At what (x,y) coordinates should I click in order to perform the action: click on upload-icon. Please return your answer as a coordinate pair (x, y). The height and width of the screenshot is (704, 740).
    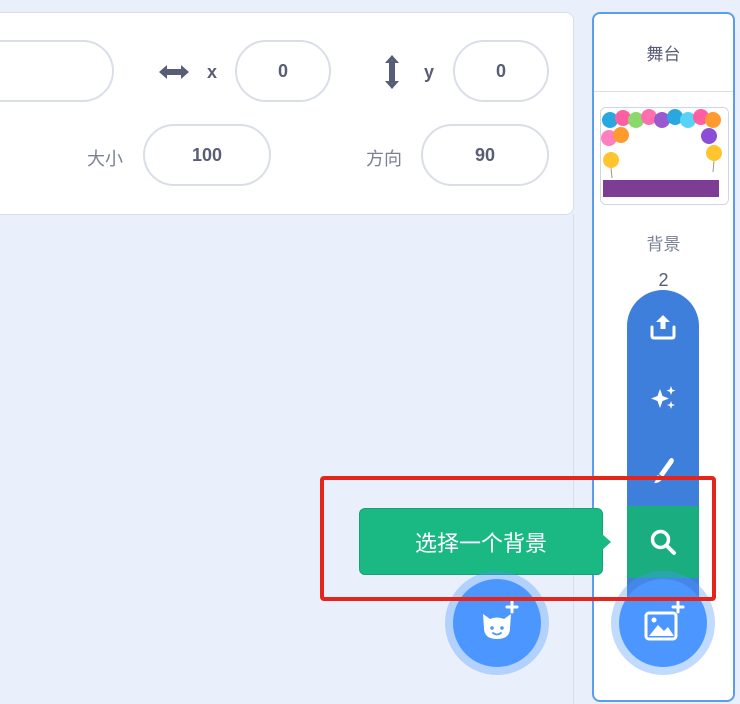
    Looking at the image, I should click on (663, 327).